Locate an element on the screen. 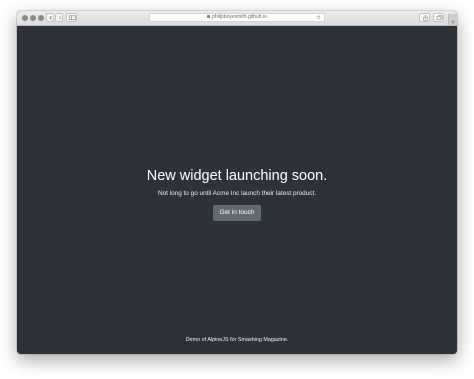 The image size is (474, 379). sidebar-toggle-button is located at coordinates (71, 17).